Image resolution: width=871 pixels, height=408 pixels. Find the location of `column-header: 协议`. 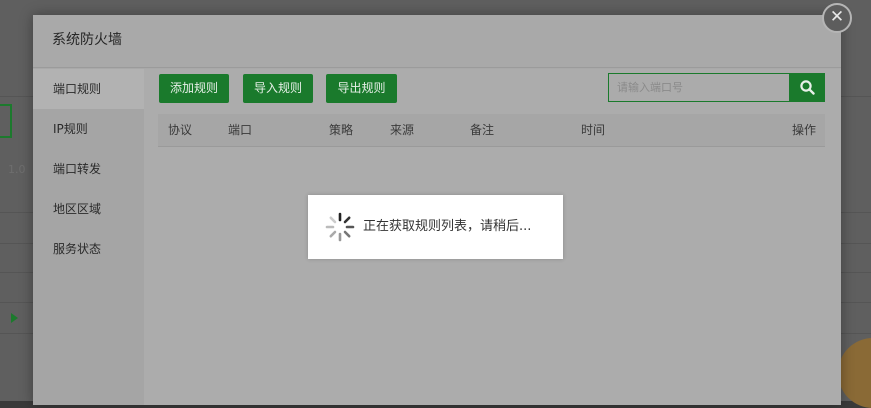

column-header: 协议 is located at coordinates (180, 130).